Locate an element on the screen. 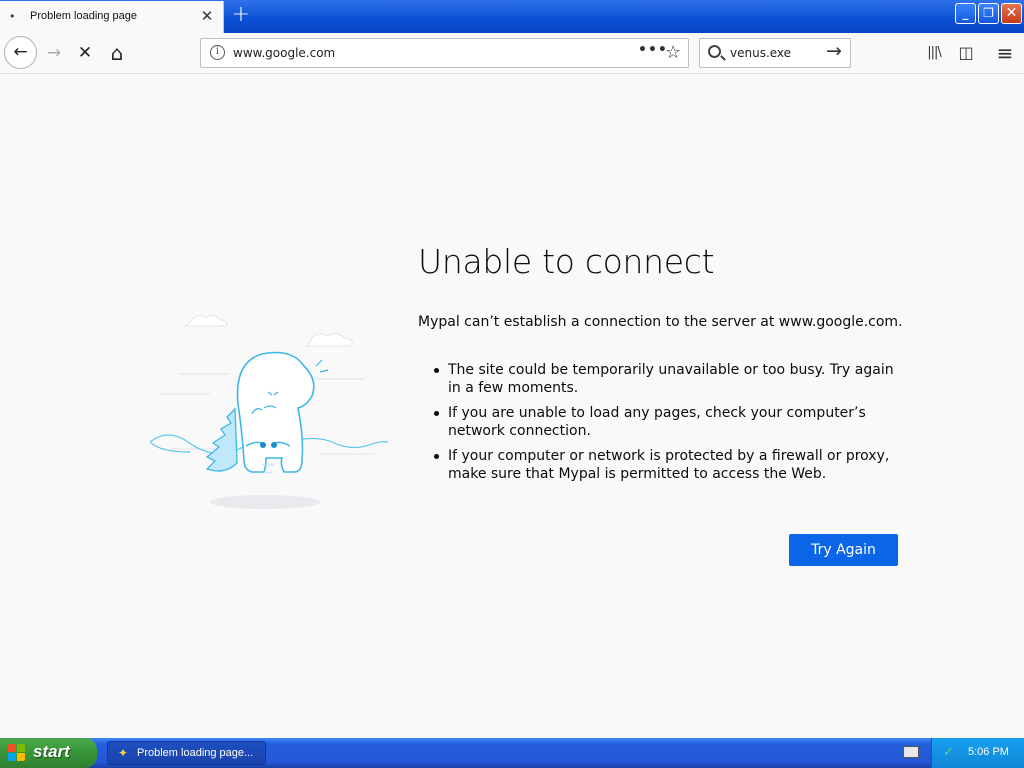 The image size is (1024, 768). page-actions-icon: ••• is located at coordinates (653, 50).